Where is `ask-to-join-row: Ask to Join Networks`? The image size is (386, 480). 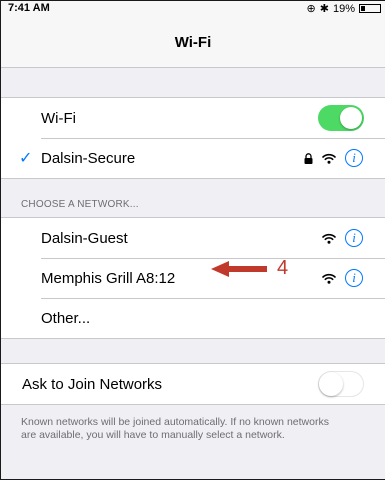
ask-to-join-row: Ask to Join Networks is located at coordinates (193, 384).